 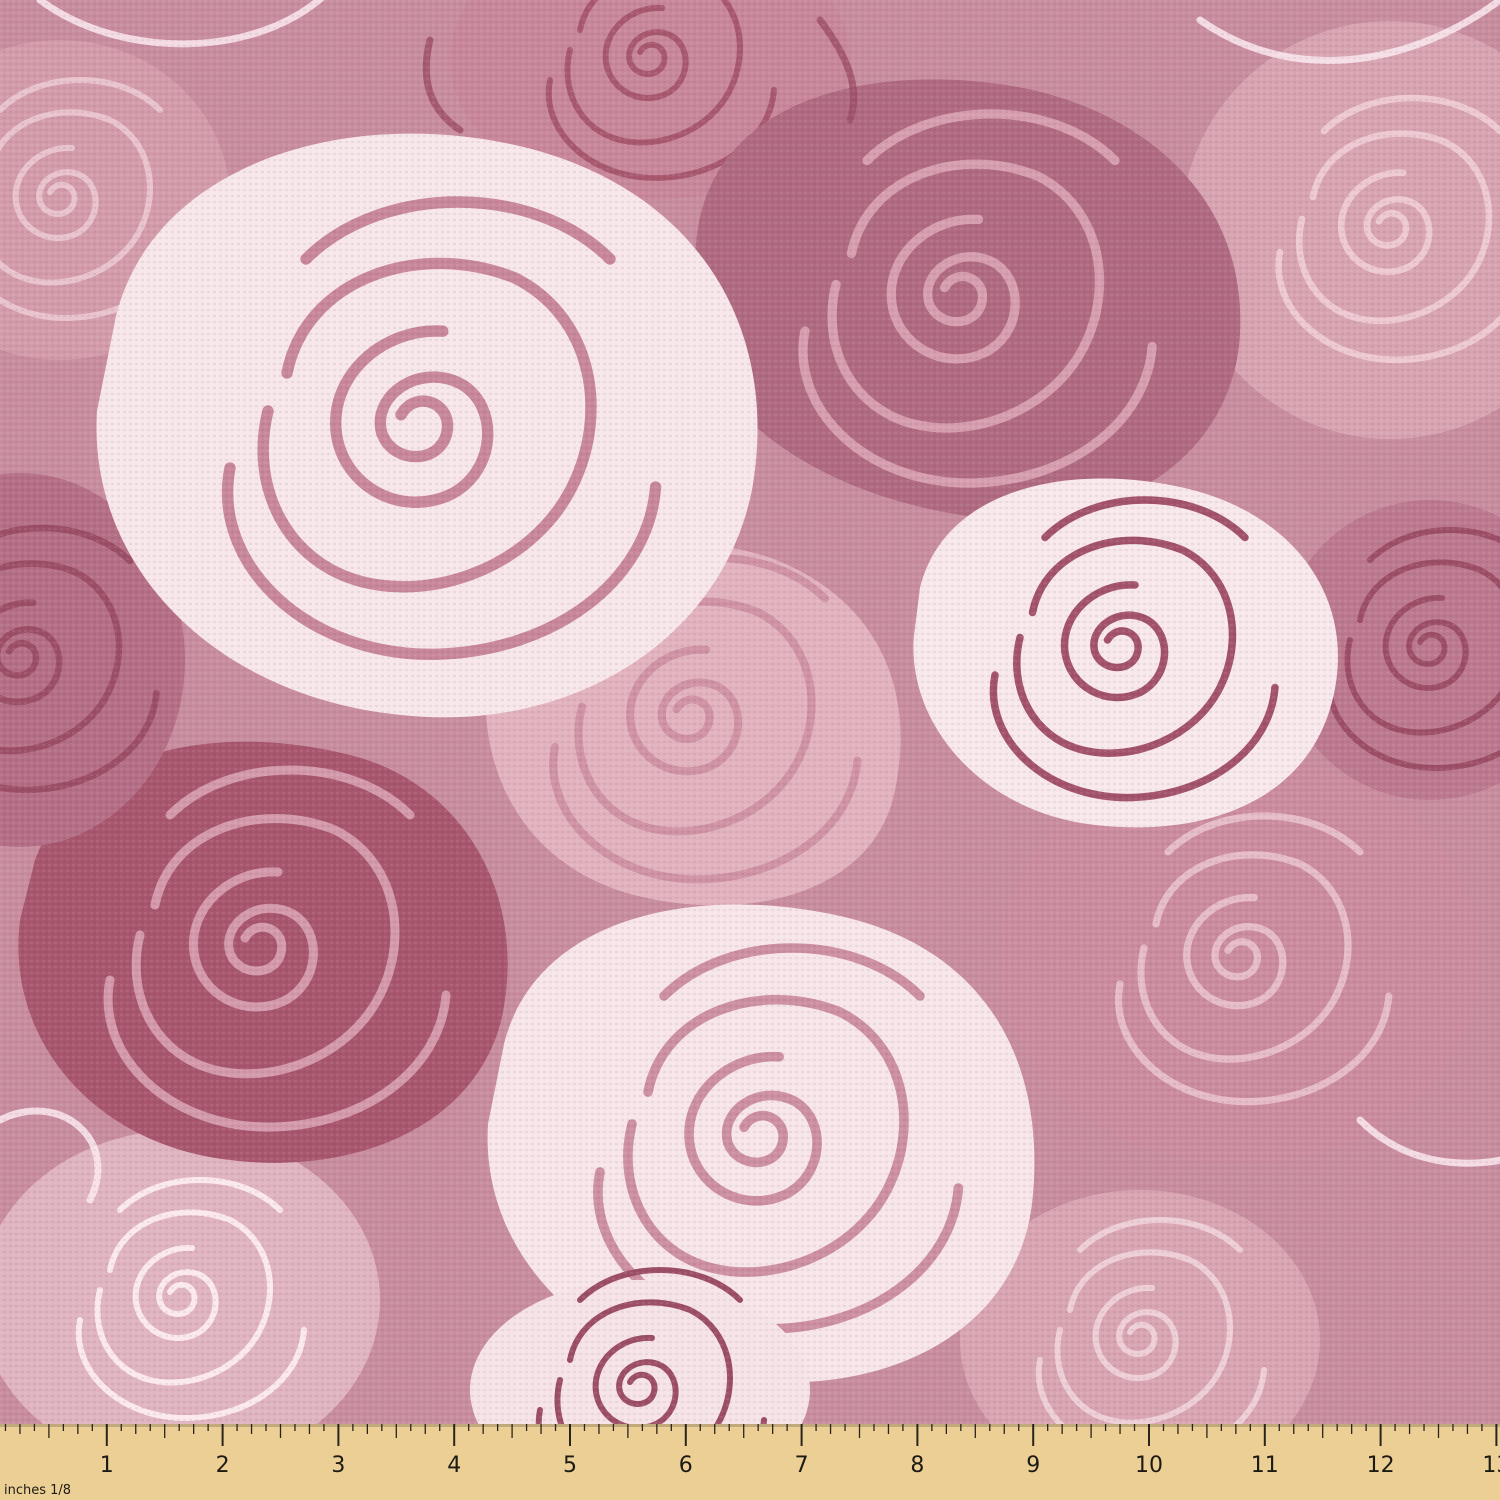 What do you see at coordinates (570, 1465) in the screenshot?
I see `ruler-number: 5` at bounding box center [570, 1465].